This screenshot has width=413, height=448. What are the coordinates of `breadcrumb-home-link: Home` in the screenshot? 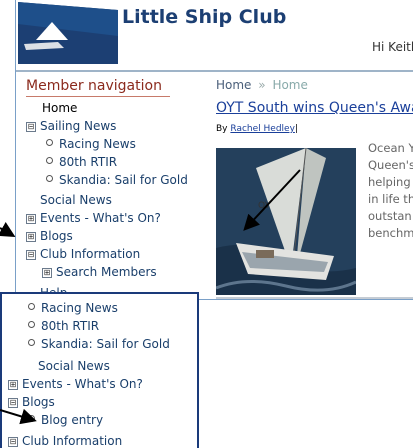 It's located at (233, 85).